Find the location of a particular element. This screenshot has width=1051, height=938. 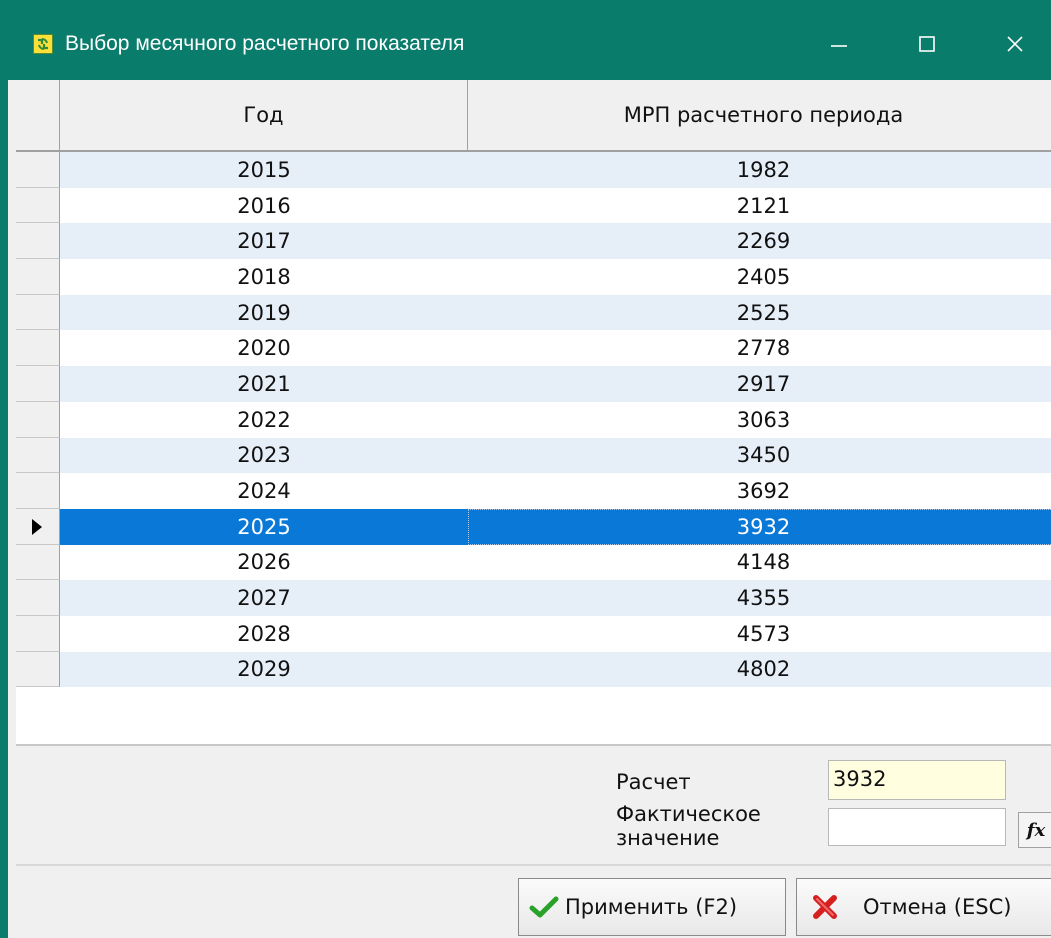

cell-mrp: 1982 is located at coordinates (759, 170).